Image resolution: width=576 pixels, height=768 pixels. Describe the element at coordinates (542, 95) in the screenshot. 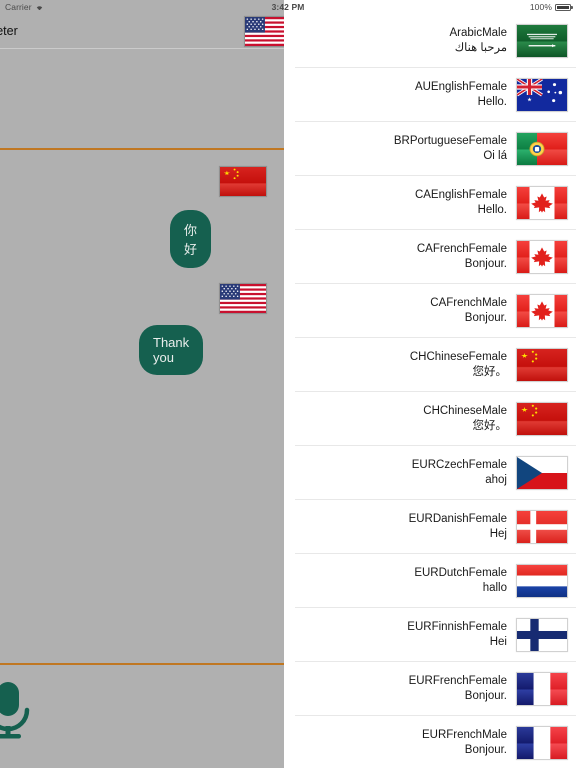

I see `au-flag-icon` at that location.